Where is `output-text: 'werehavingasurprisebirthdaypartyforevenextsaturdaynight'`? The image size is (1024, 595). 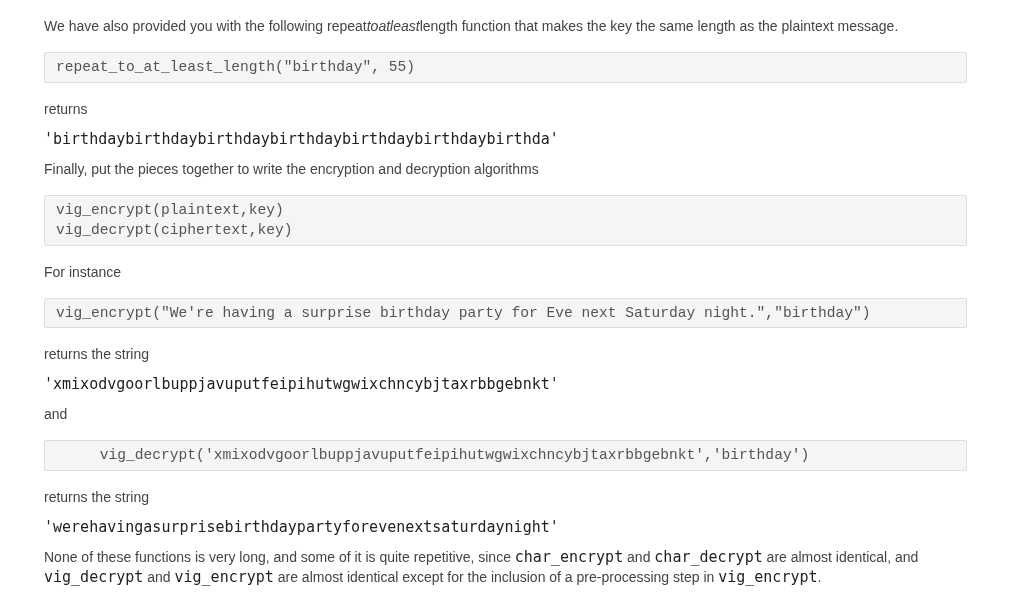
output-text: 'werehavingasurprisebirthdaypartyforevenextsaturdaynight' is located at coordinates (302, 526).